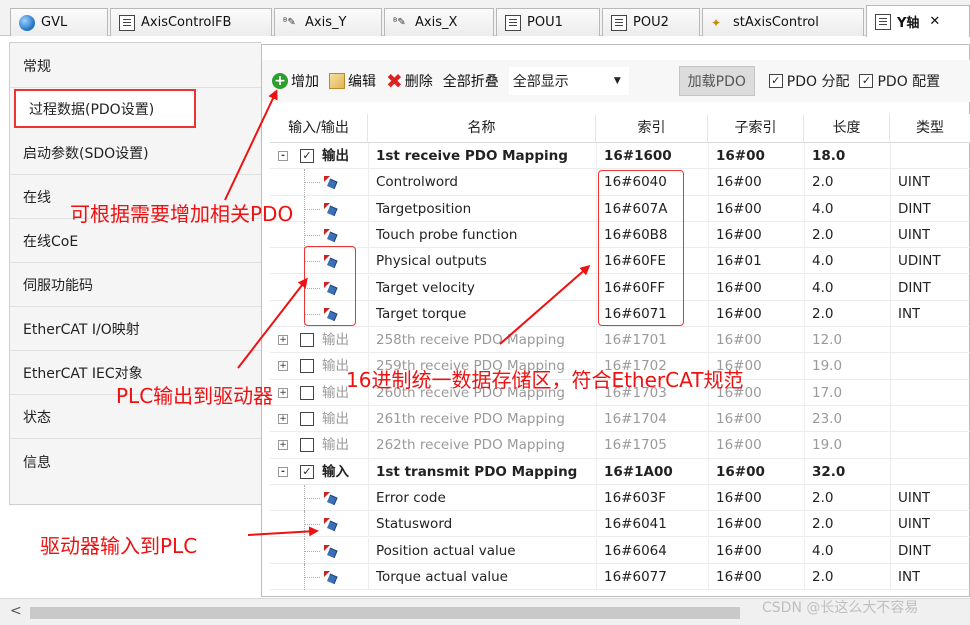 The width and height of the screenshot is (970, 625). What do you see at coordinates (136, 461) in the screenshot?
I see `sidebar-item-info: 信息` at bounding box center [136, 461].